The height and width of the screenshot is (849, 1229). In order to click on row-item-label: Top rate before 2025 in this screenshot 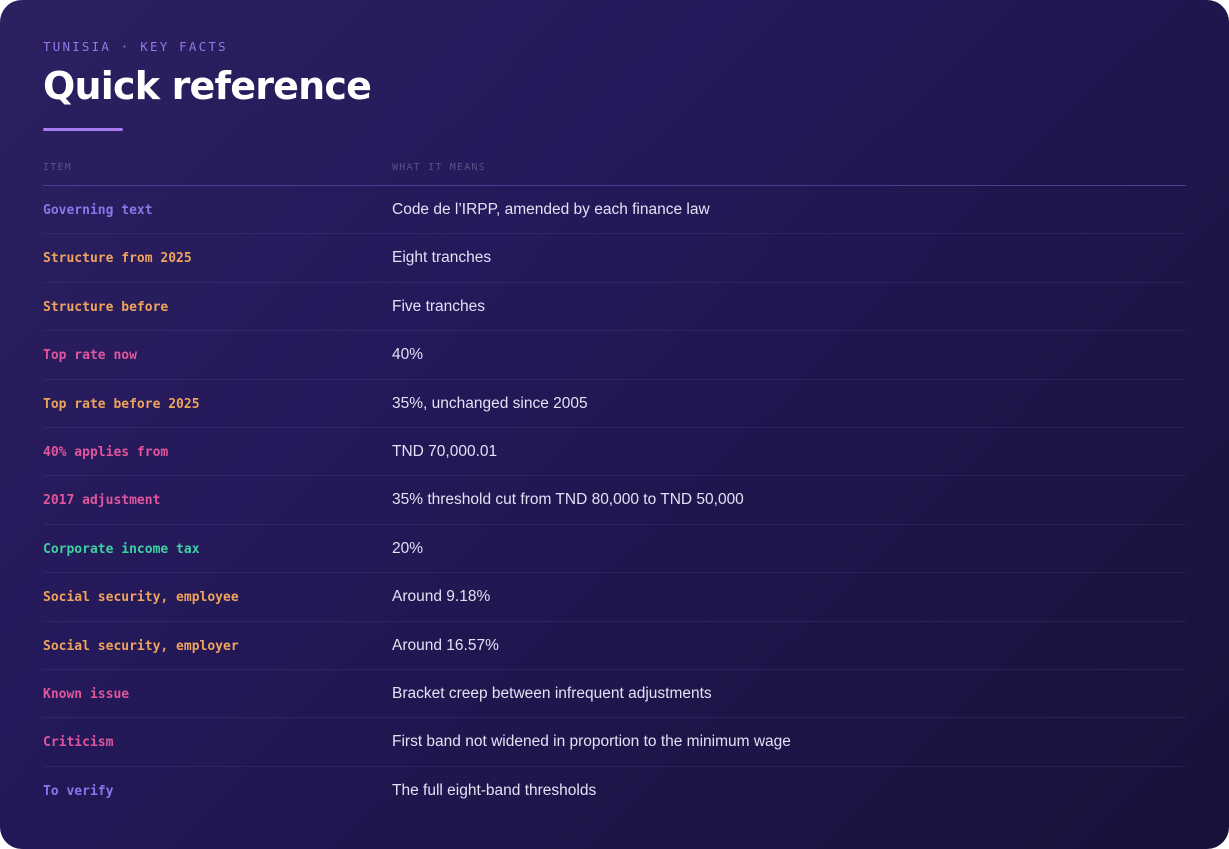, I will do `click(121, 404)`.